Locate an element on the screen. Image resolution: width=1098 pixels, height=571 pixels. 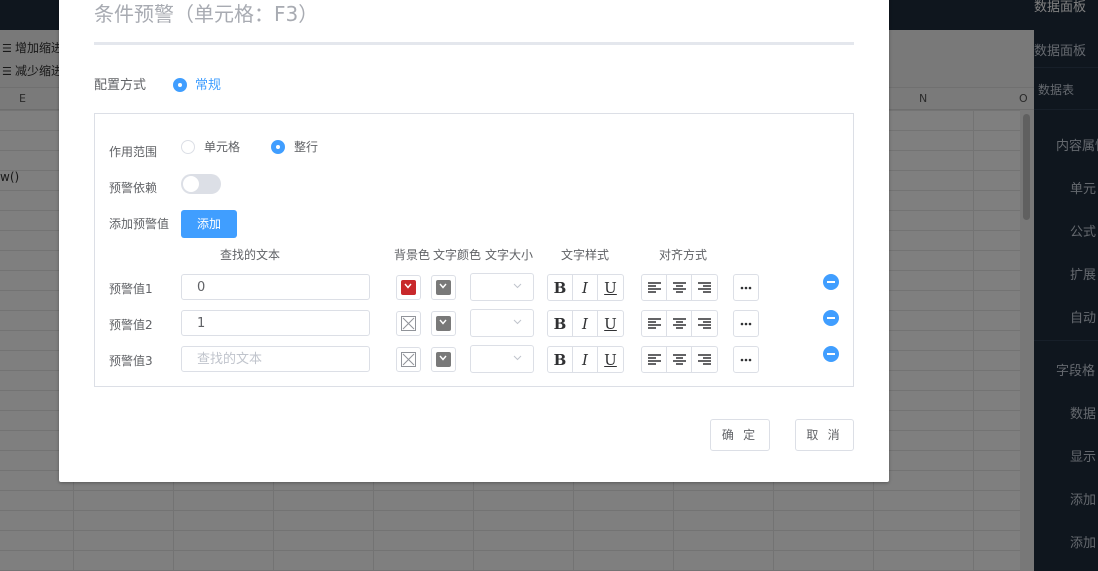
col-text-color: 文字颜色 is located at coordinates (457, 255).